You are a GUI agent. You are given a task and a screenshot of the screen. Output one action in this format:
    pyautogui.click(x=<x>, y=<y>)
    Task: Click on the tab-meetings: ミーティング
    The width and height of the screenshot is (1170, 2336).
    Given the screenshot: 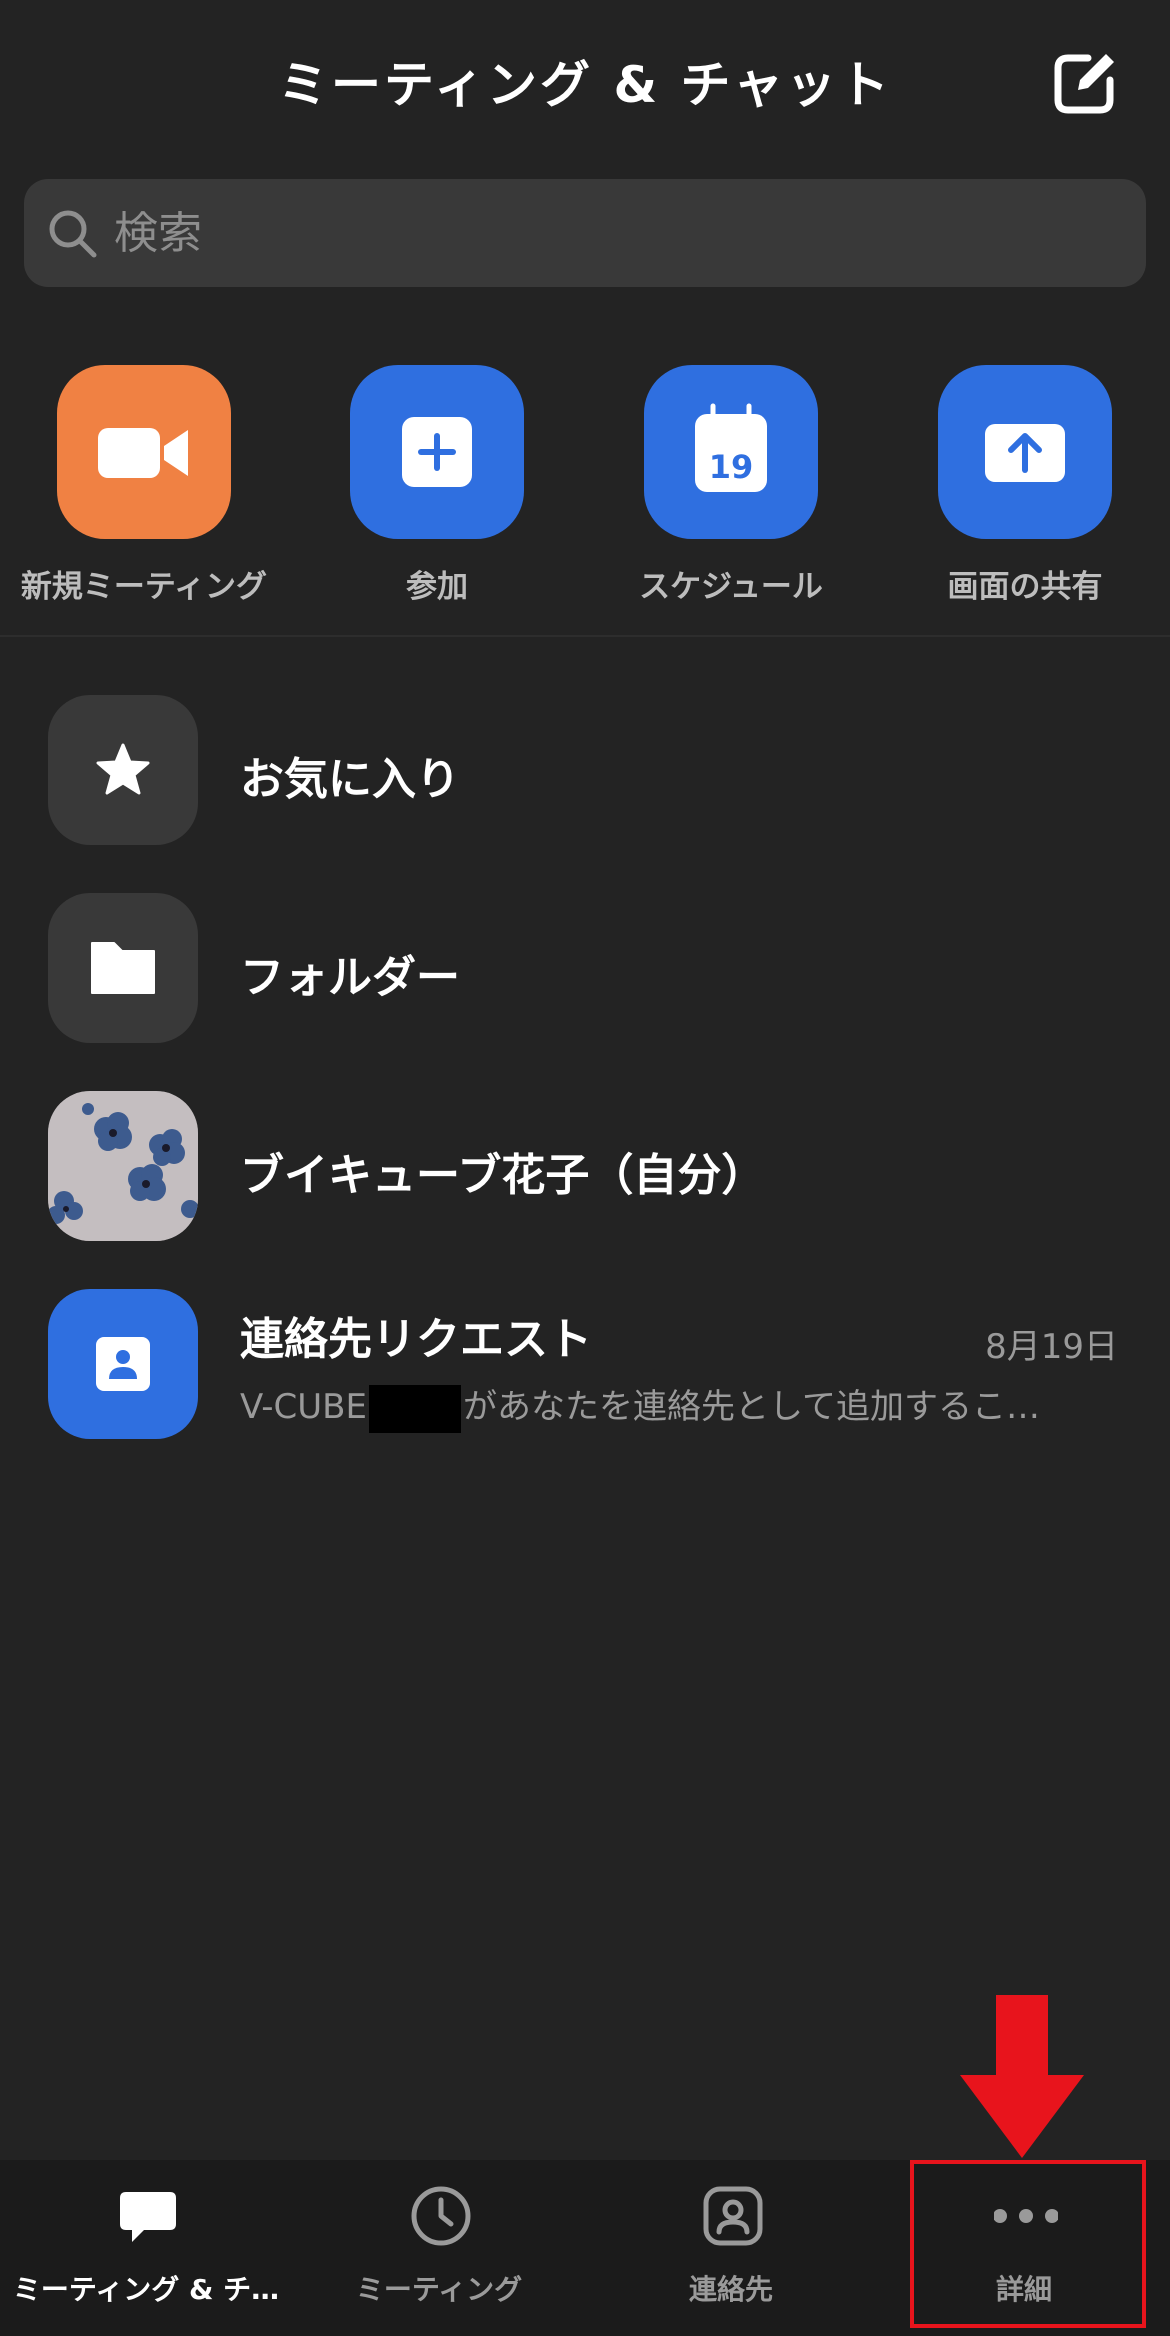 What is the action you would take?
    pyautogui.click(x=439, y=2248)
    